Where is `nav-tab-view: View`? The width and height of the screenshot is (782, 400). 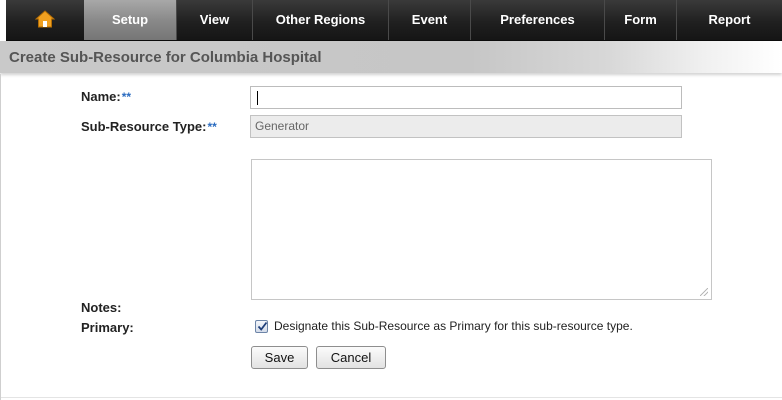
nav-tab-view: View is located at coordinates (214, 20).